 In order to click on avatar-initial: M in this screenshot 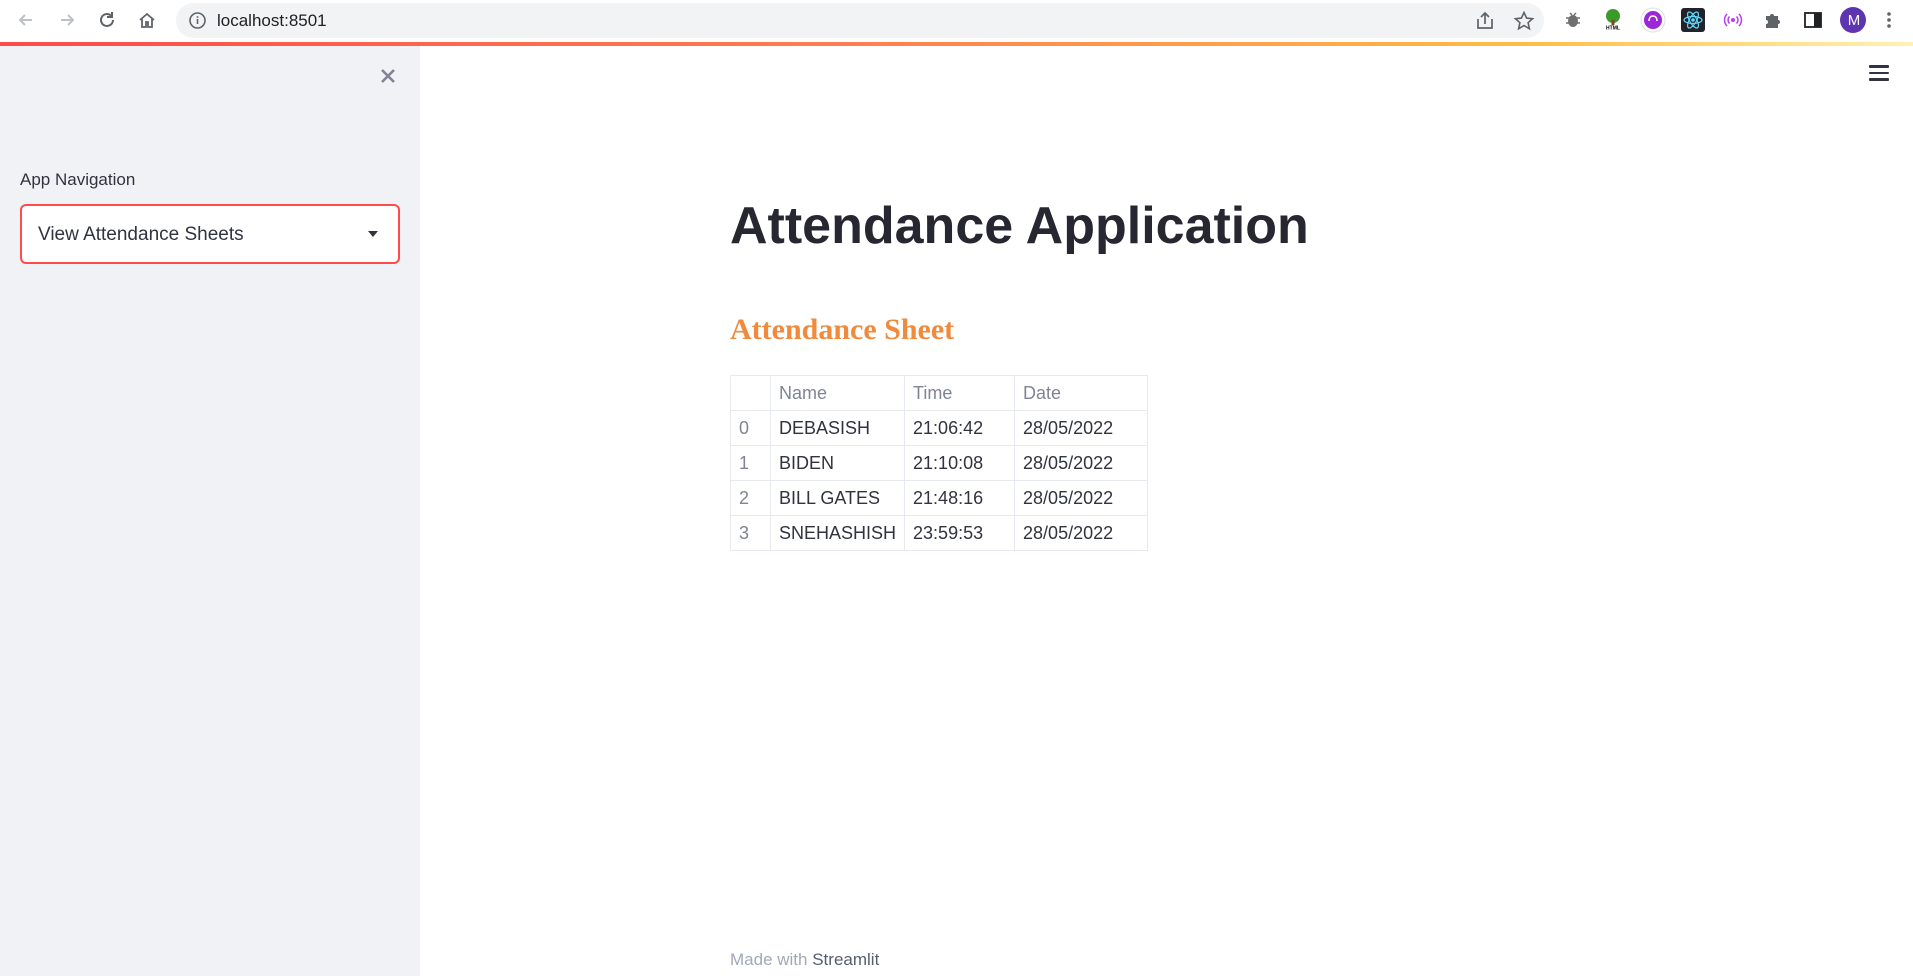, I will do `click(1854, 20)`.